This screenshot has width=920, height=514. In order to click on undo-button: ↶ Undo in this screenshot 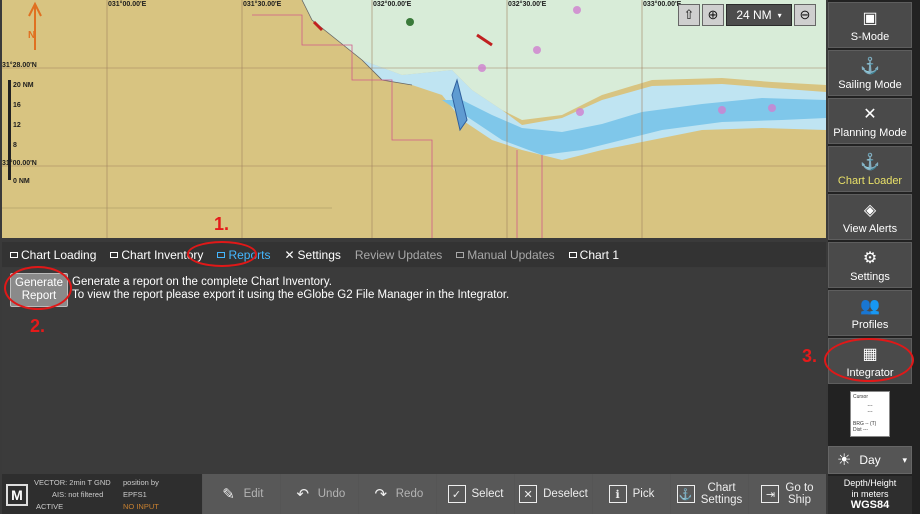, I will do `click(319, 494)`.